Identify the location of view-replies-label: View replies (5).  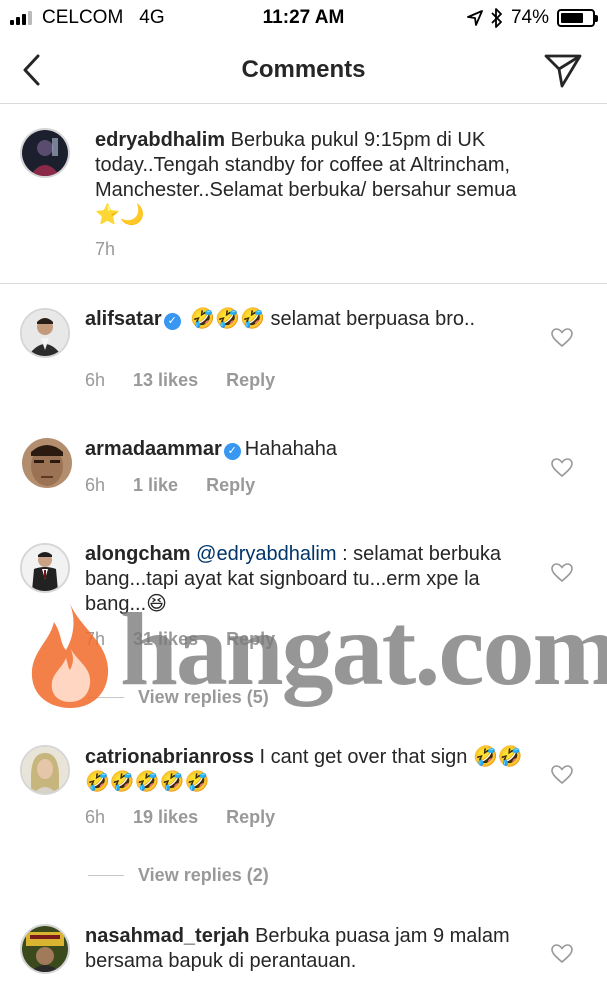
(203, 697).